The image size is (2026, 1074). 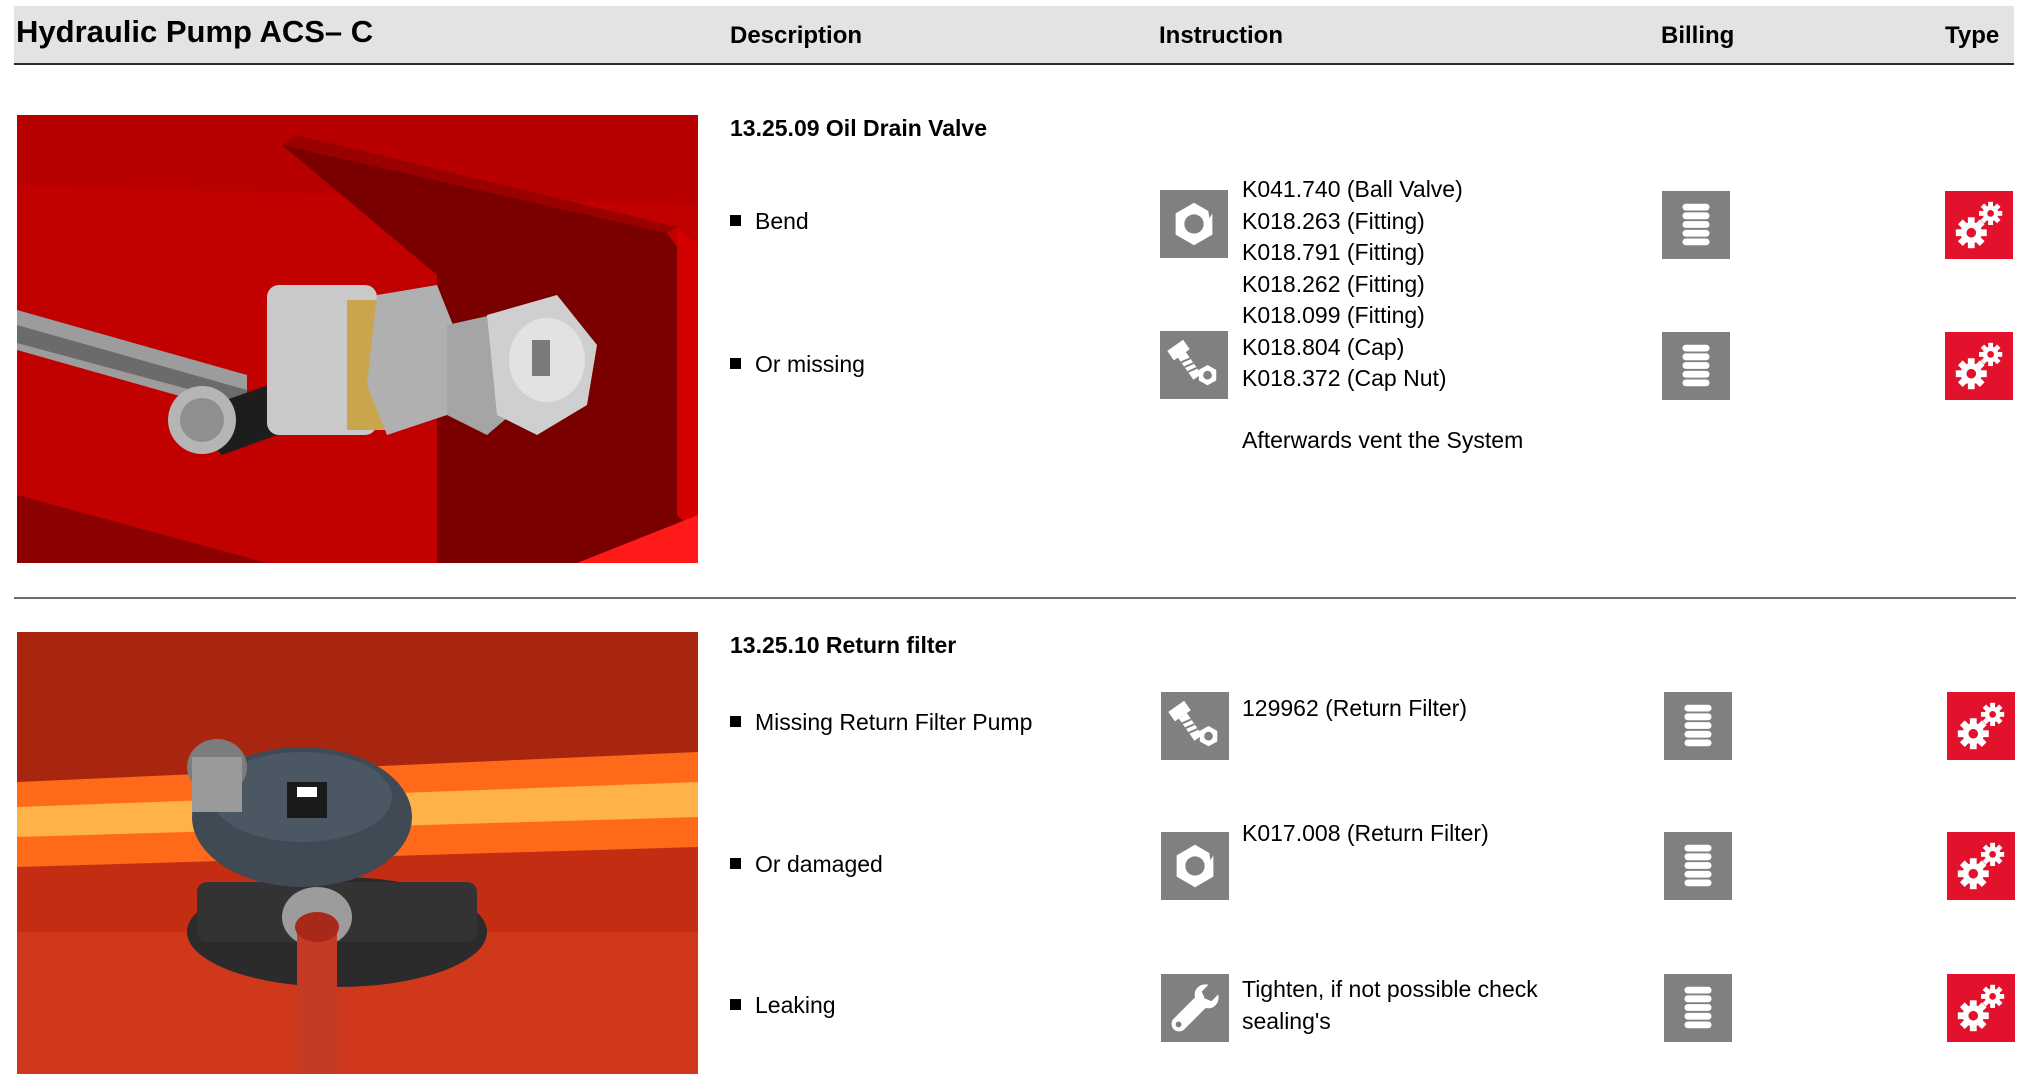 What do you see at coordinates (843, 645) in the screenshot?
I see `section-title: 13.25.10 Return filter` at bounding box center [843, 645].